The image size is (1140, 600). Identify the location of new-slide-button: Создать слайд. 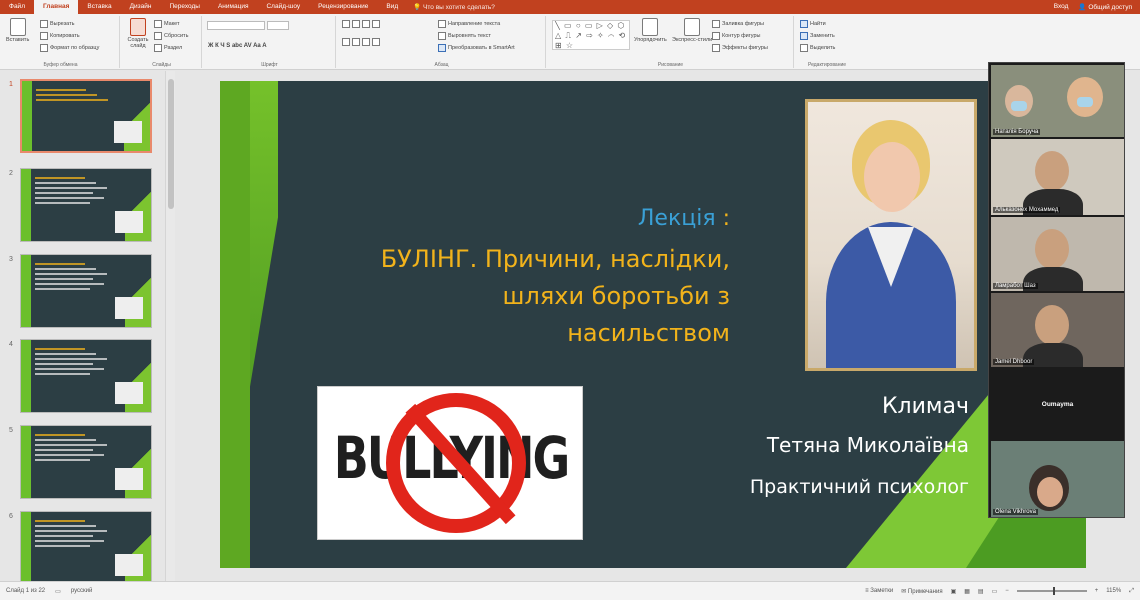
(138, 33).